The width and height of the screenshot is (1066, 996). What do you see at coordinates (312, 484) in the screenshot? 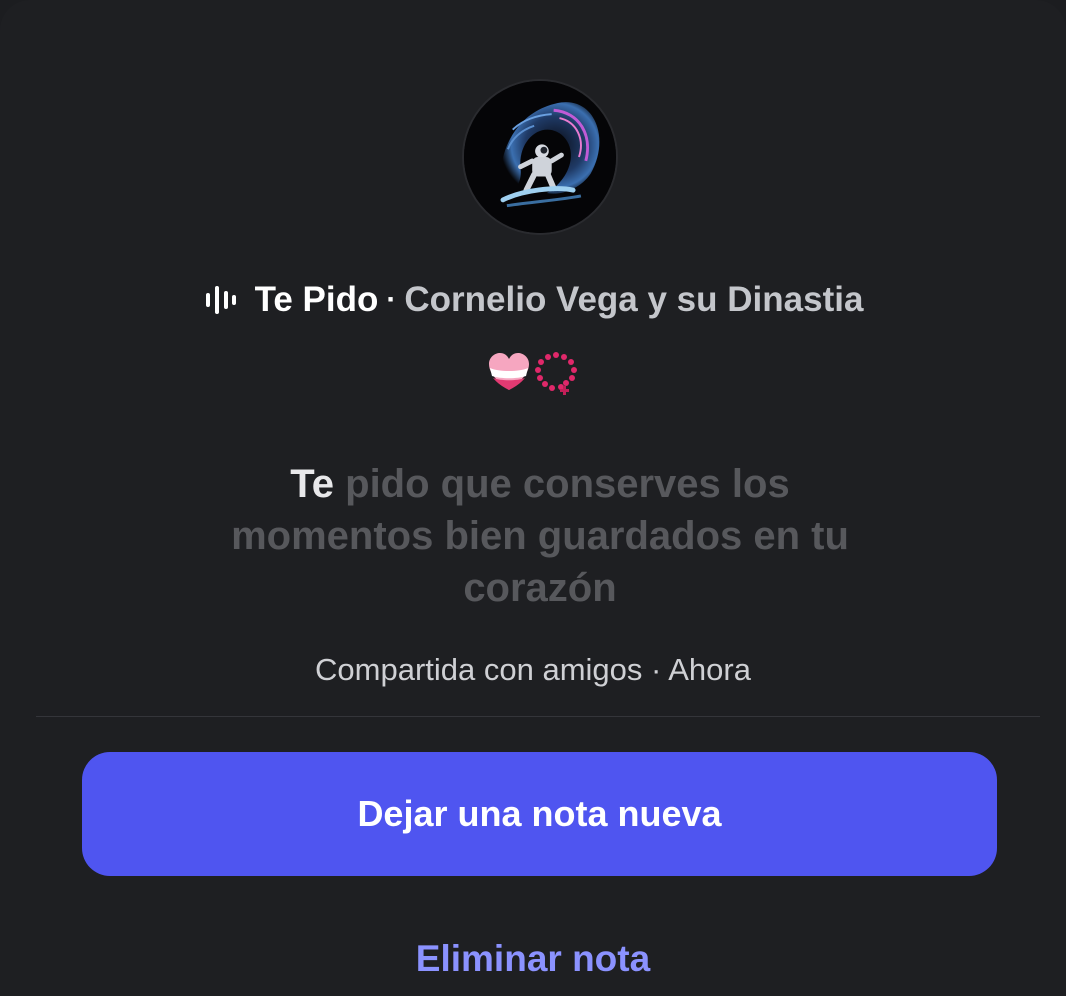
I see `lyrics-active-word: Te` at bounding box center [312, 484].